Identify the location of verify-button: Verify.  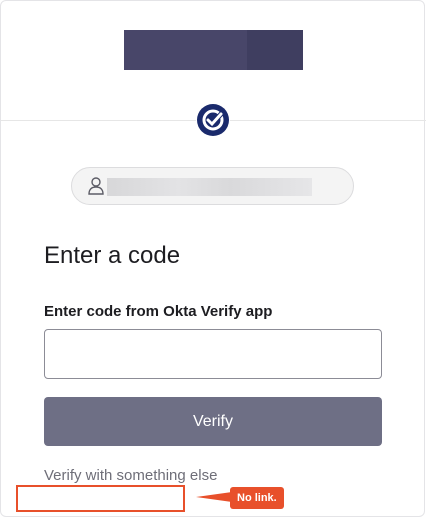
(213, 421).